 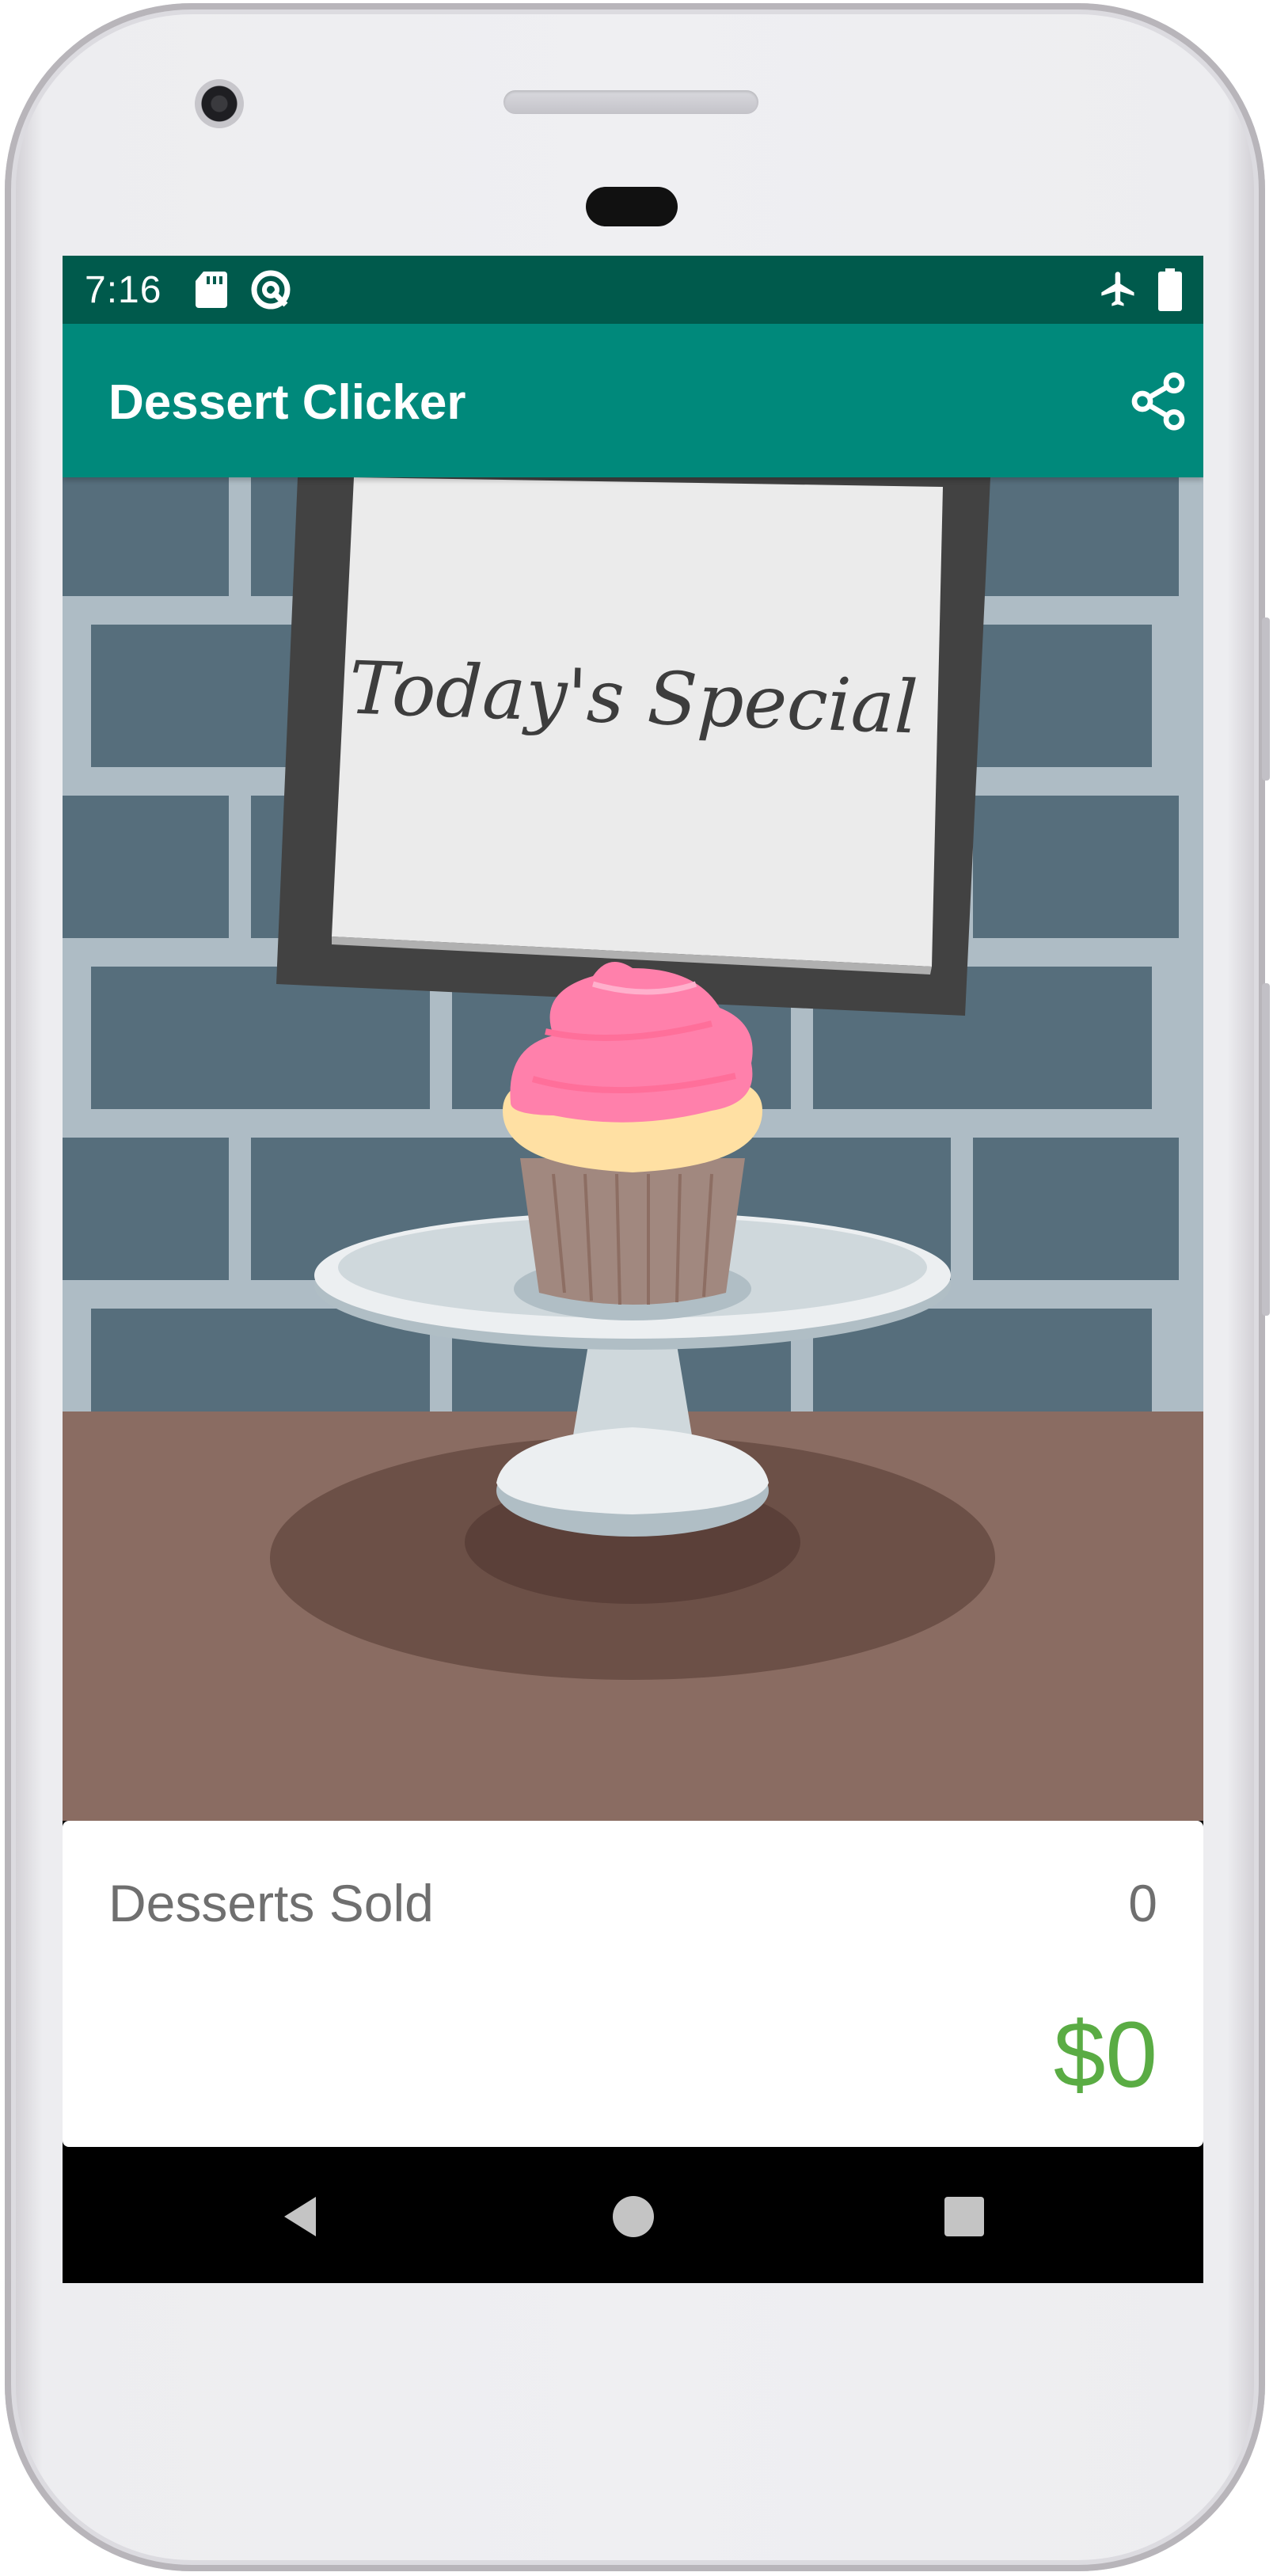 I want to click on proximity-sensor, so click(x=632, y=207).